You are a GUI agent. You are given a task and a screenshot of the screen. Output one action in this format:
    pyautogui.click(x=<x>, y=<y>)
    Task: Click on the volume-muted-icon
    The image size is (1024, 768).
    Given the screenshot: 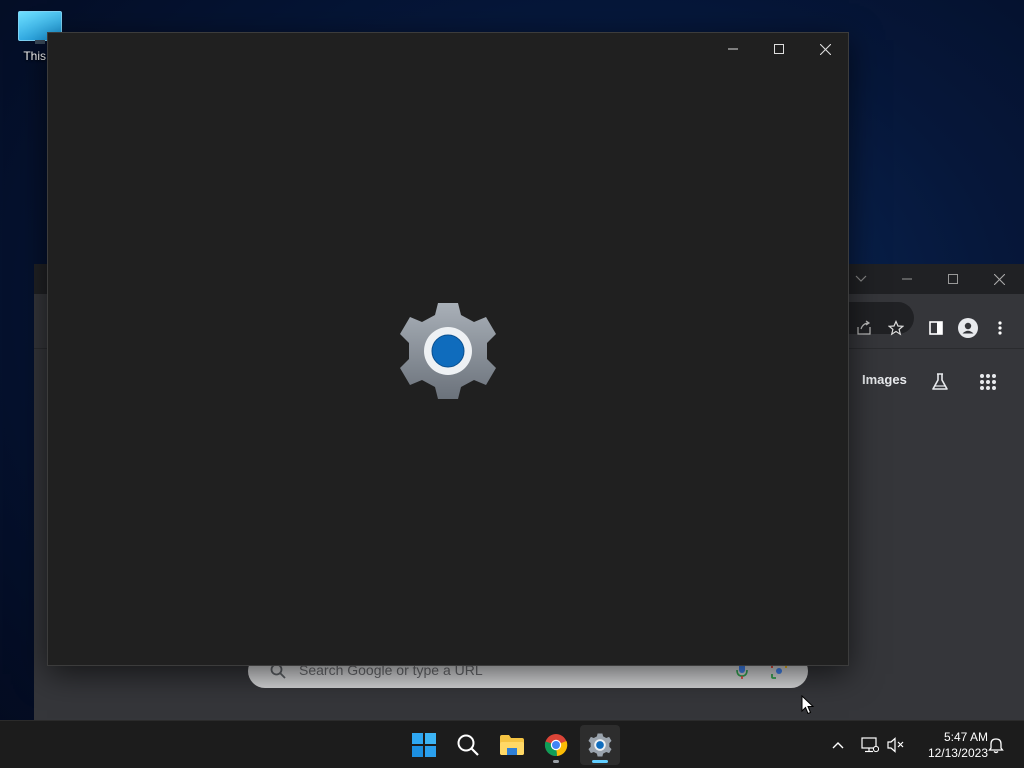 What is the action you would take?
    pyautogui.click(x=896, y=745)
    